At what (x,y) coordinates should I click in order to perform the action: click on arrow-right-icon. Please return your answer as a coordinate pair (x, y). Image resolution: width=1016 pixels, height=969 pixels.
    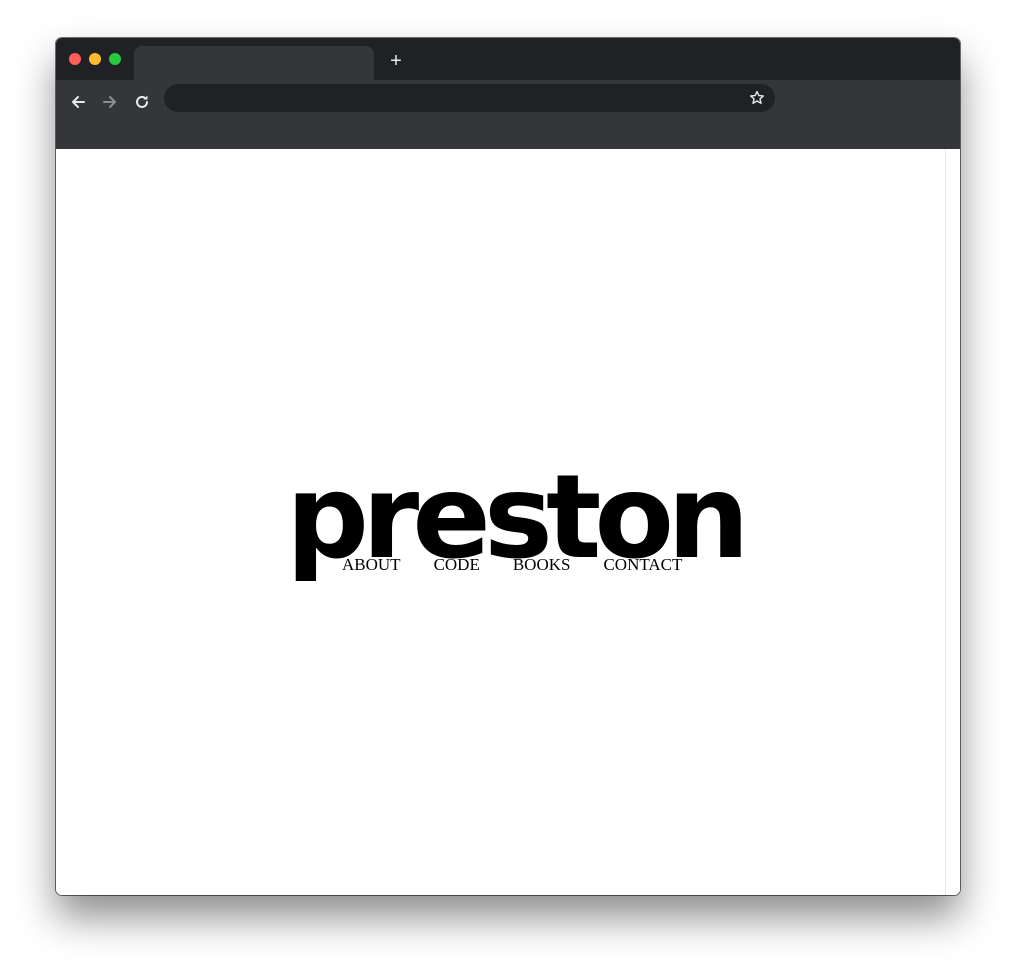
    Looking at the image, I should click on (109, 102).